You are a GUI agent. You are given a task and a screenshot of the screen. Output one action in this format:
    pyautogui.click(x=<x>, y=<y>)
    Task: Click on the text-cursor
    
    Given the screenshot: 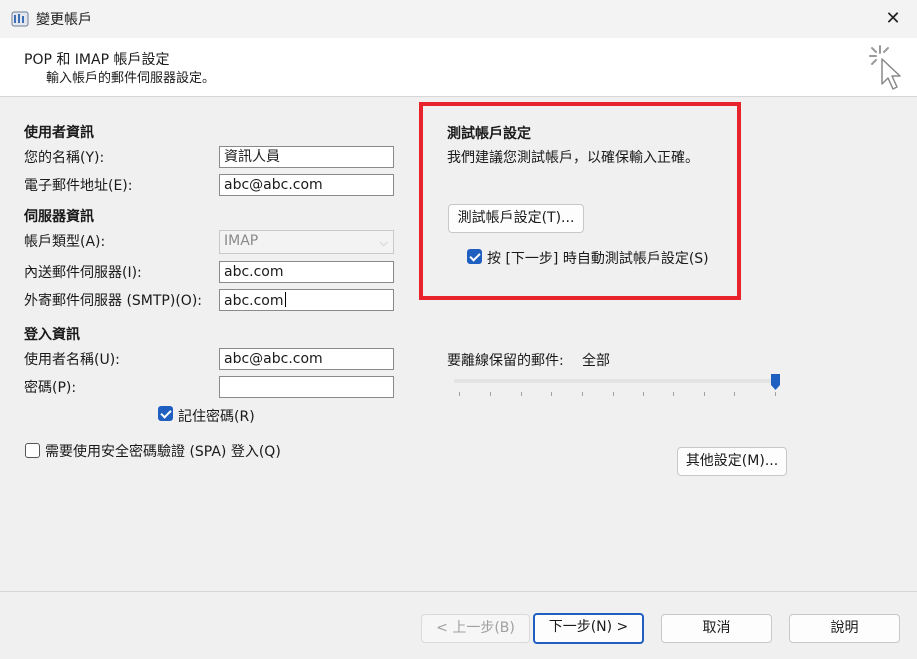 What is the action you would take?
    pyautogui.click(x=285, y=299)
    